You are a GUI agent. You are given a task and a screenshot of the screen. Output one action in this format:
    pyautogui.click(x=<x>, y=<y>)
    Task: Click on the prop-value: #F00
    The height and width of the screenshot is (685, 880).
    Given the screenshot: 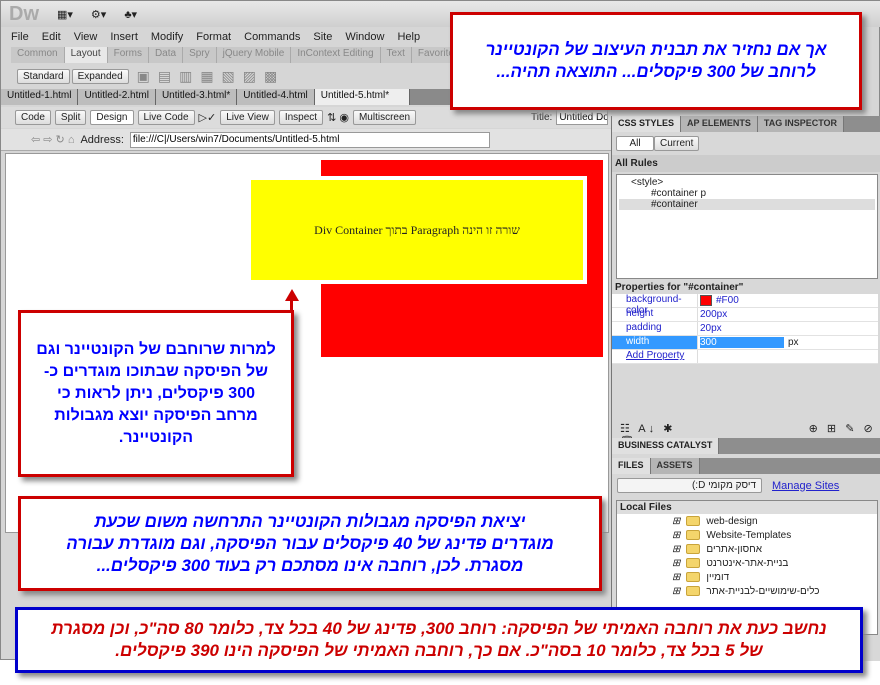 What is the action you would take?
    pyautogui.click(x=727, y=300)
    